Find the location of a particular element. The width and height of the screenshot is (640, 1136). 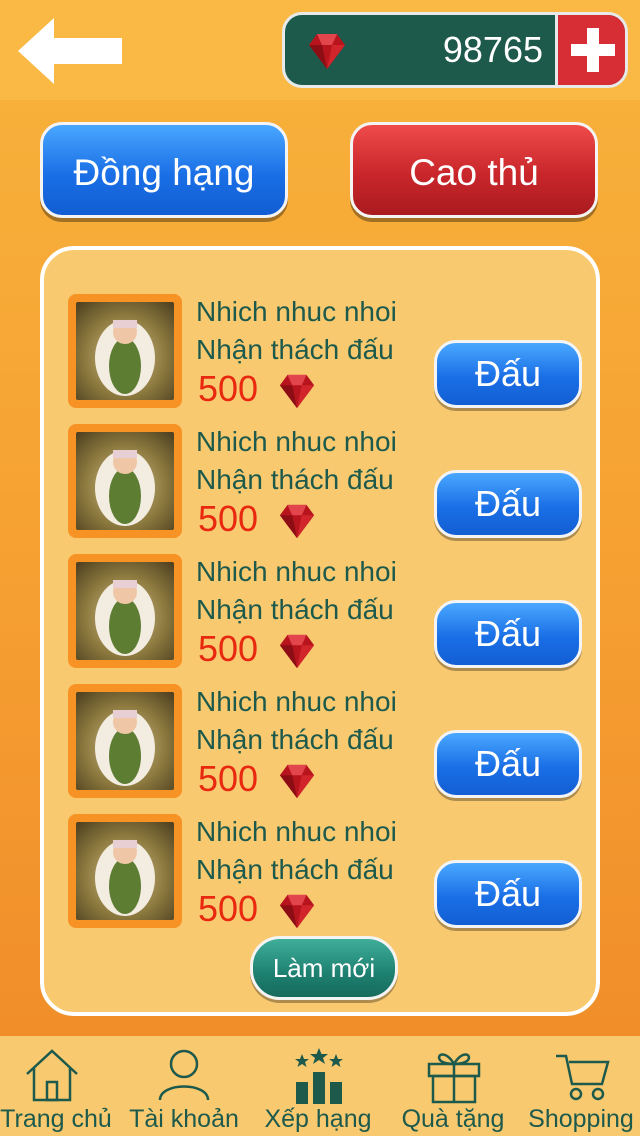

gem-count: 98765 is located at coordinates (492, 49).